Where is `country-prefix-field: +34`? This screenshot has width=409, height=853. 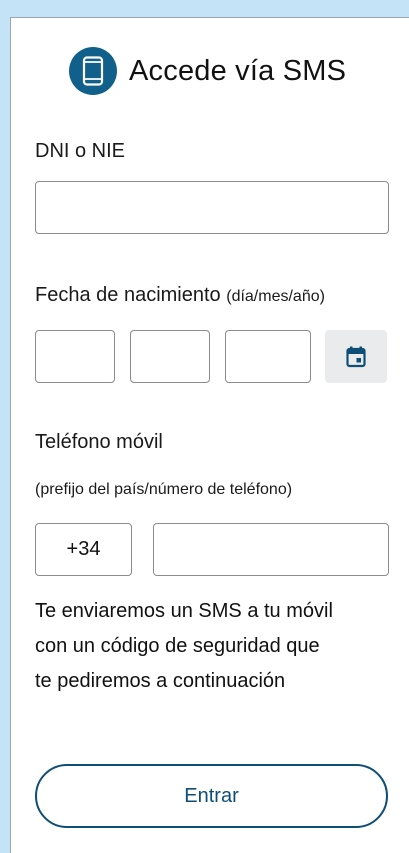
country-prefix-field: +34 is located at coordinates (83, 549).